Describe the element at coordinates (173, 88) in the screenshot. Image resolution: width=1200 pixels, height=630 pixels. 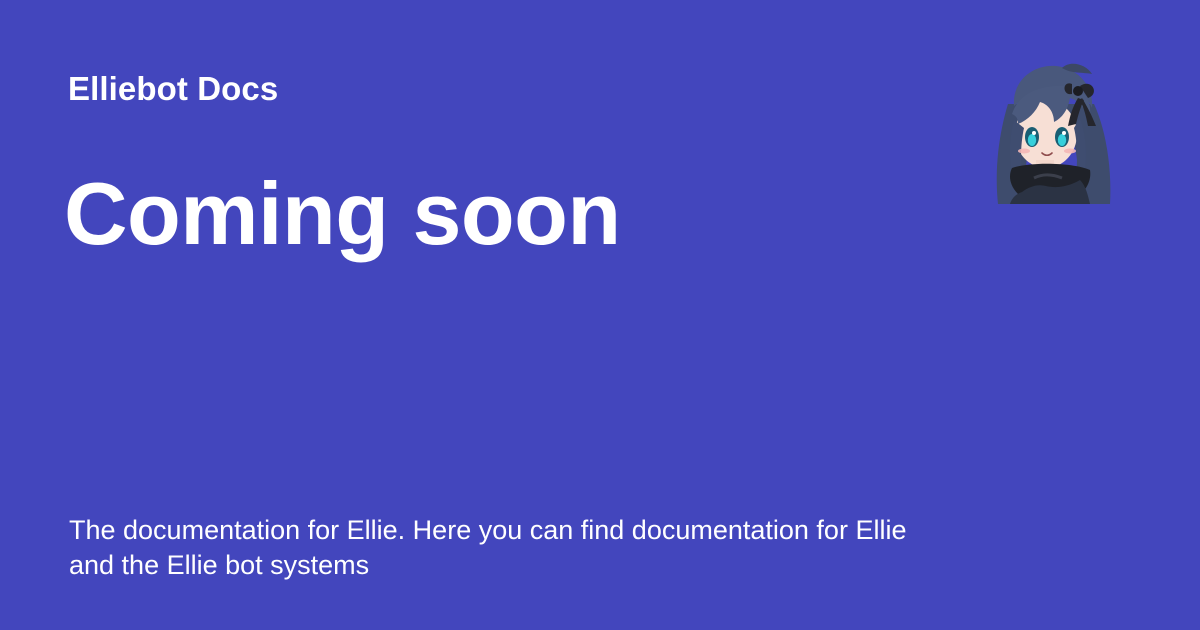
I see `site-title: Elliebot Docs` at that location.